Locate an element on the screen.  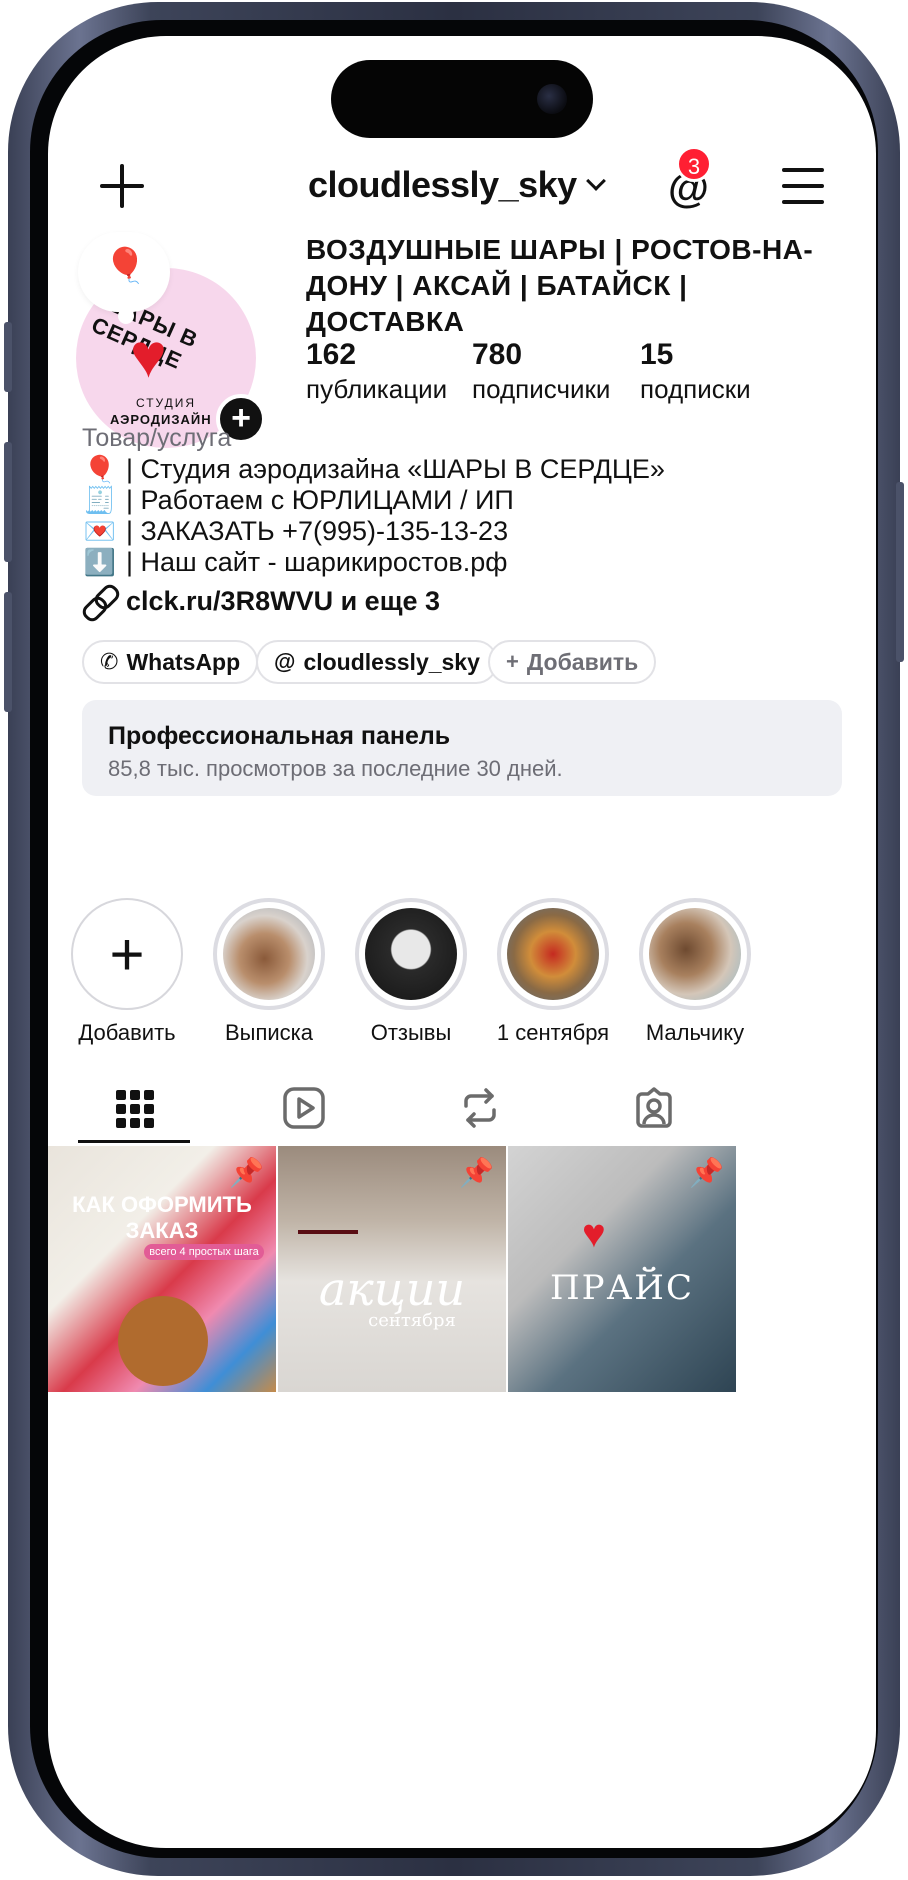
highlight-label: 1 сентября is located at coordinates (553, 1032).